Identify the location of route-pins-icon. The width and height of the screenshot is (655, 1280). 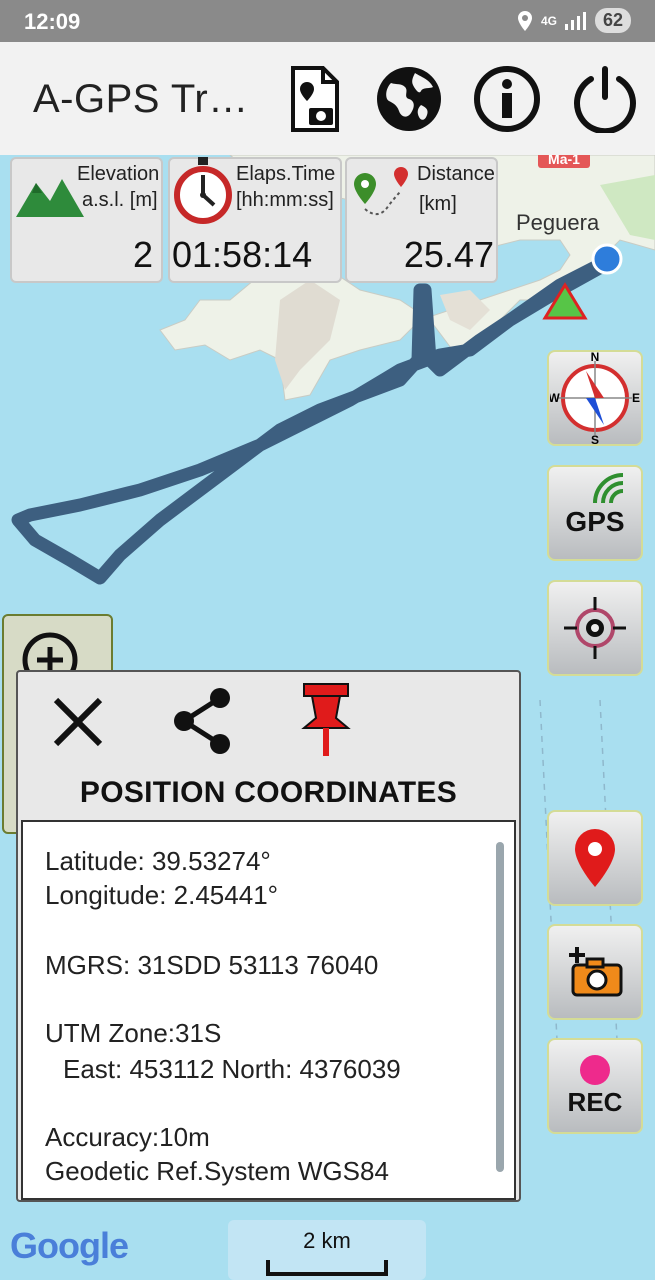
(381, 191).